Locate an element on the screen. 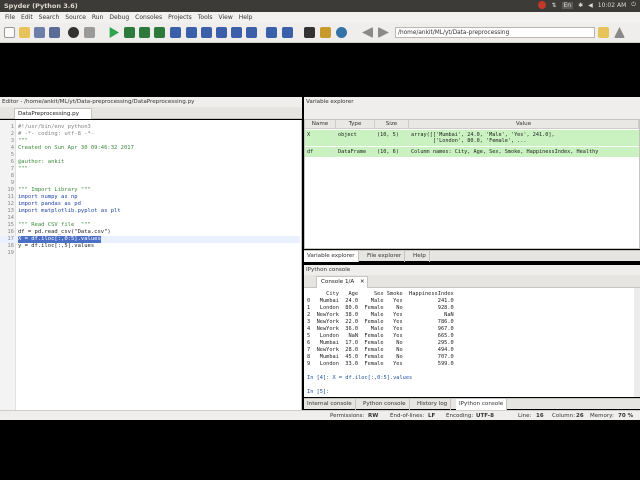 The height and width of the screenshot is (480, 640). menu-tools: Tools is located at coordinates (205, 17).